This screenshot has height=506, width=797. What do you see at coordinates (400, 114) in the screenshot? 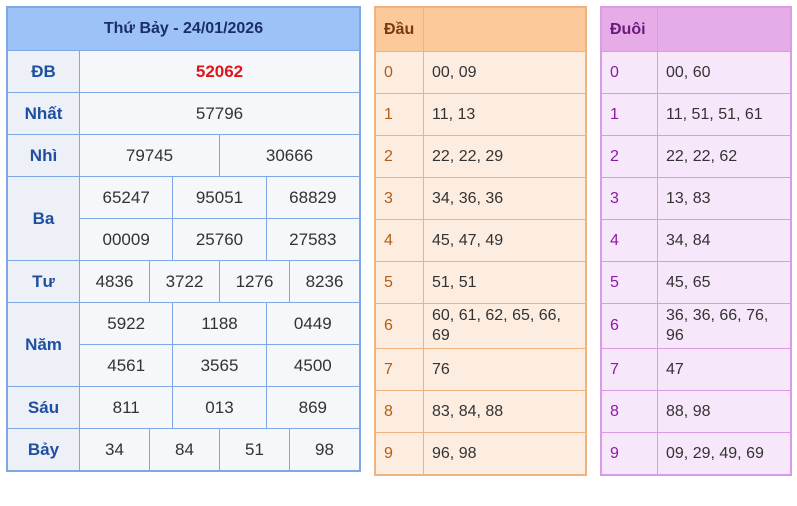
I see `dau-digit: 1` at bounding box center [400, 114].